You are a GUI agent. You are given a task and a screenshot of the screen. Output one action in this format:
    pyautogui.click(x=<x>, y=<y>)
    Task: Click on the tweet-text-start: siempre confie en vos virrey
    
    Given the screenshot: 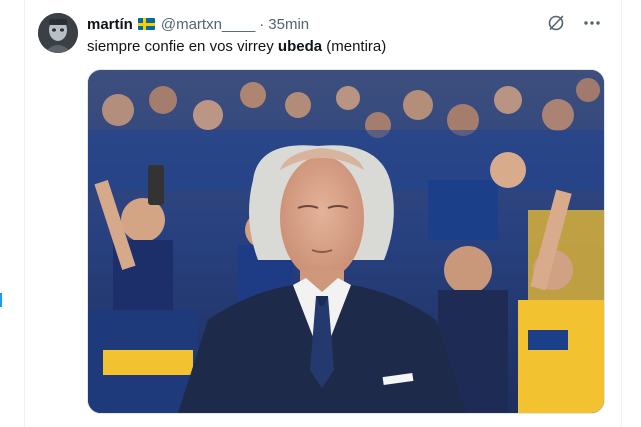 What is the action you would take?
    pyautogui.click(x=182, y=46)
    